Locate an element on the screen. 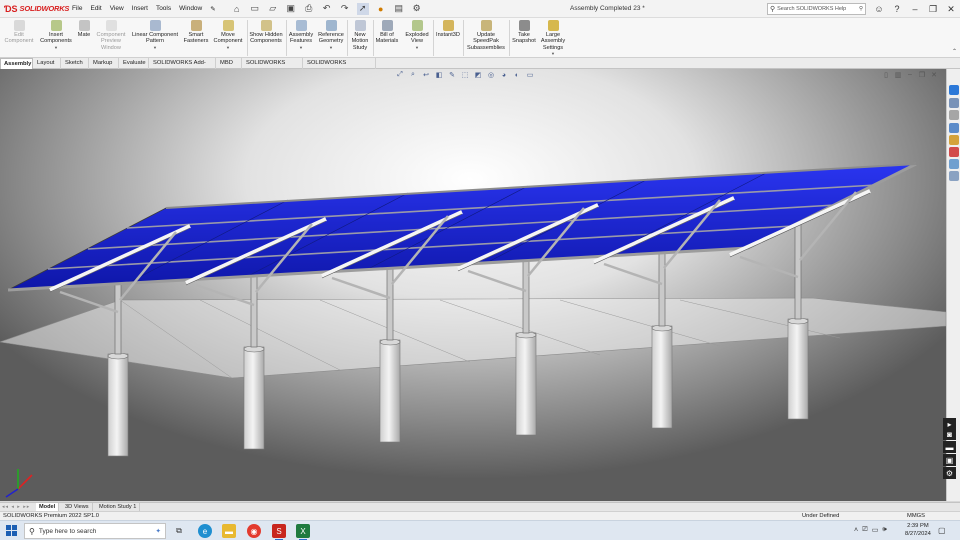 The height and width of the screenshot is (540, 960). help-search-input: ⚲ Search SOLIDWORKS Help ⚲ is located at coordinates (816, 9).